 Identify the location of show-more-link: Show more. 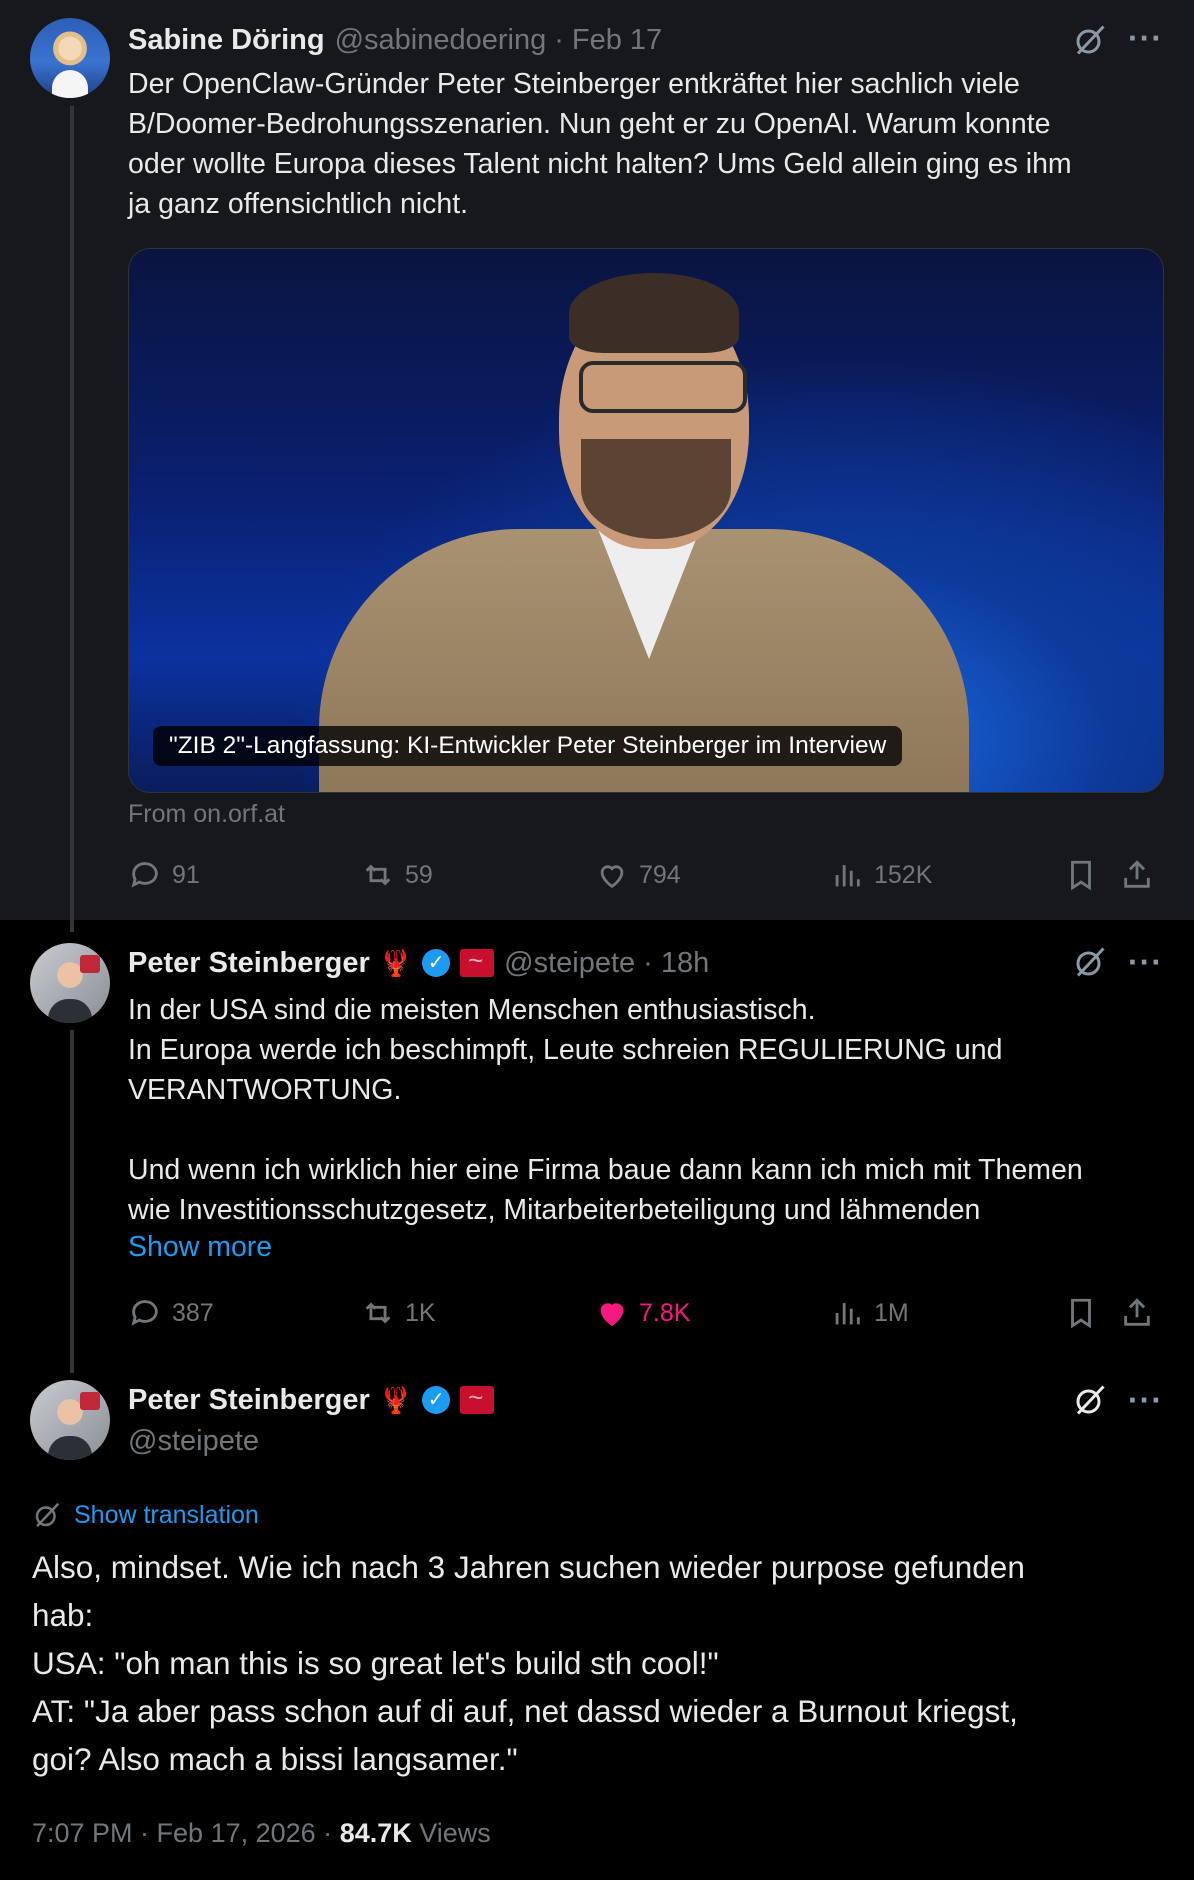
(200, 1247).